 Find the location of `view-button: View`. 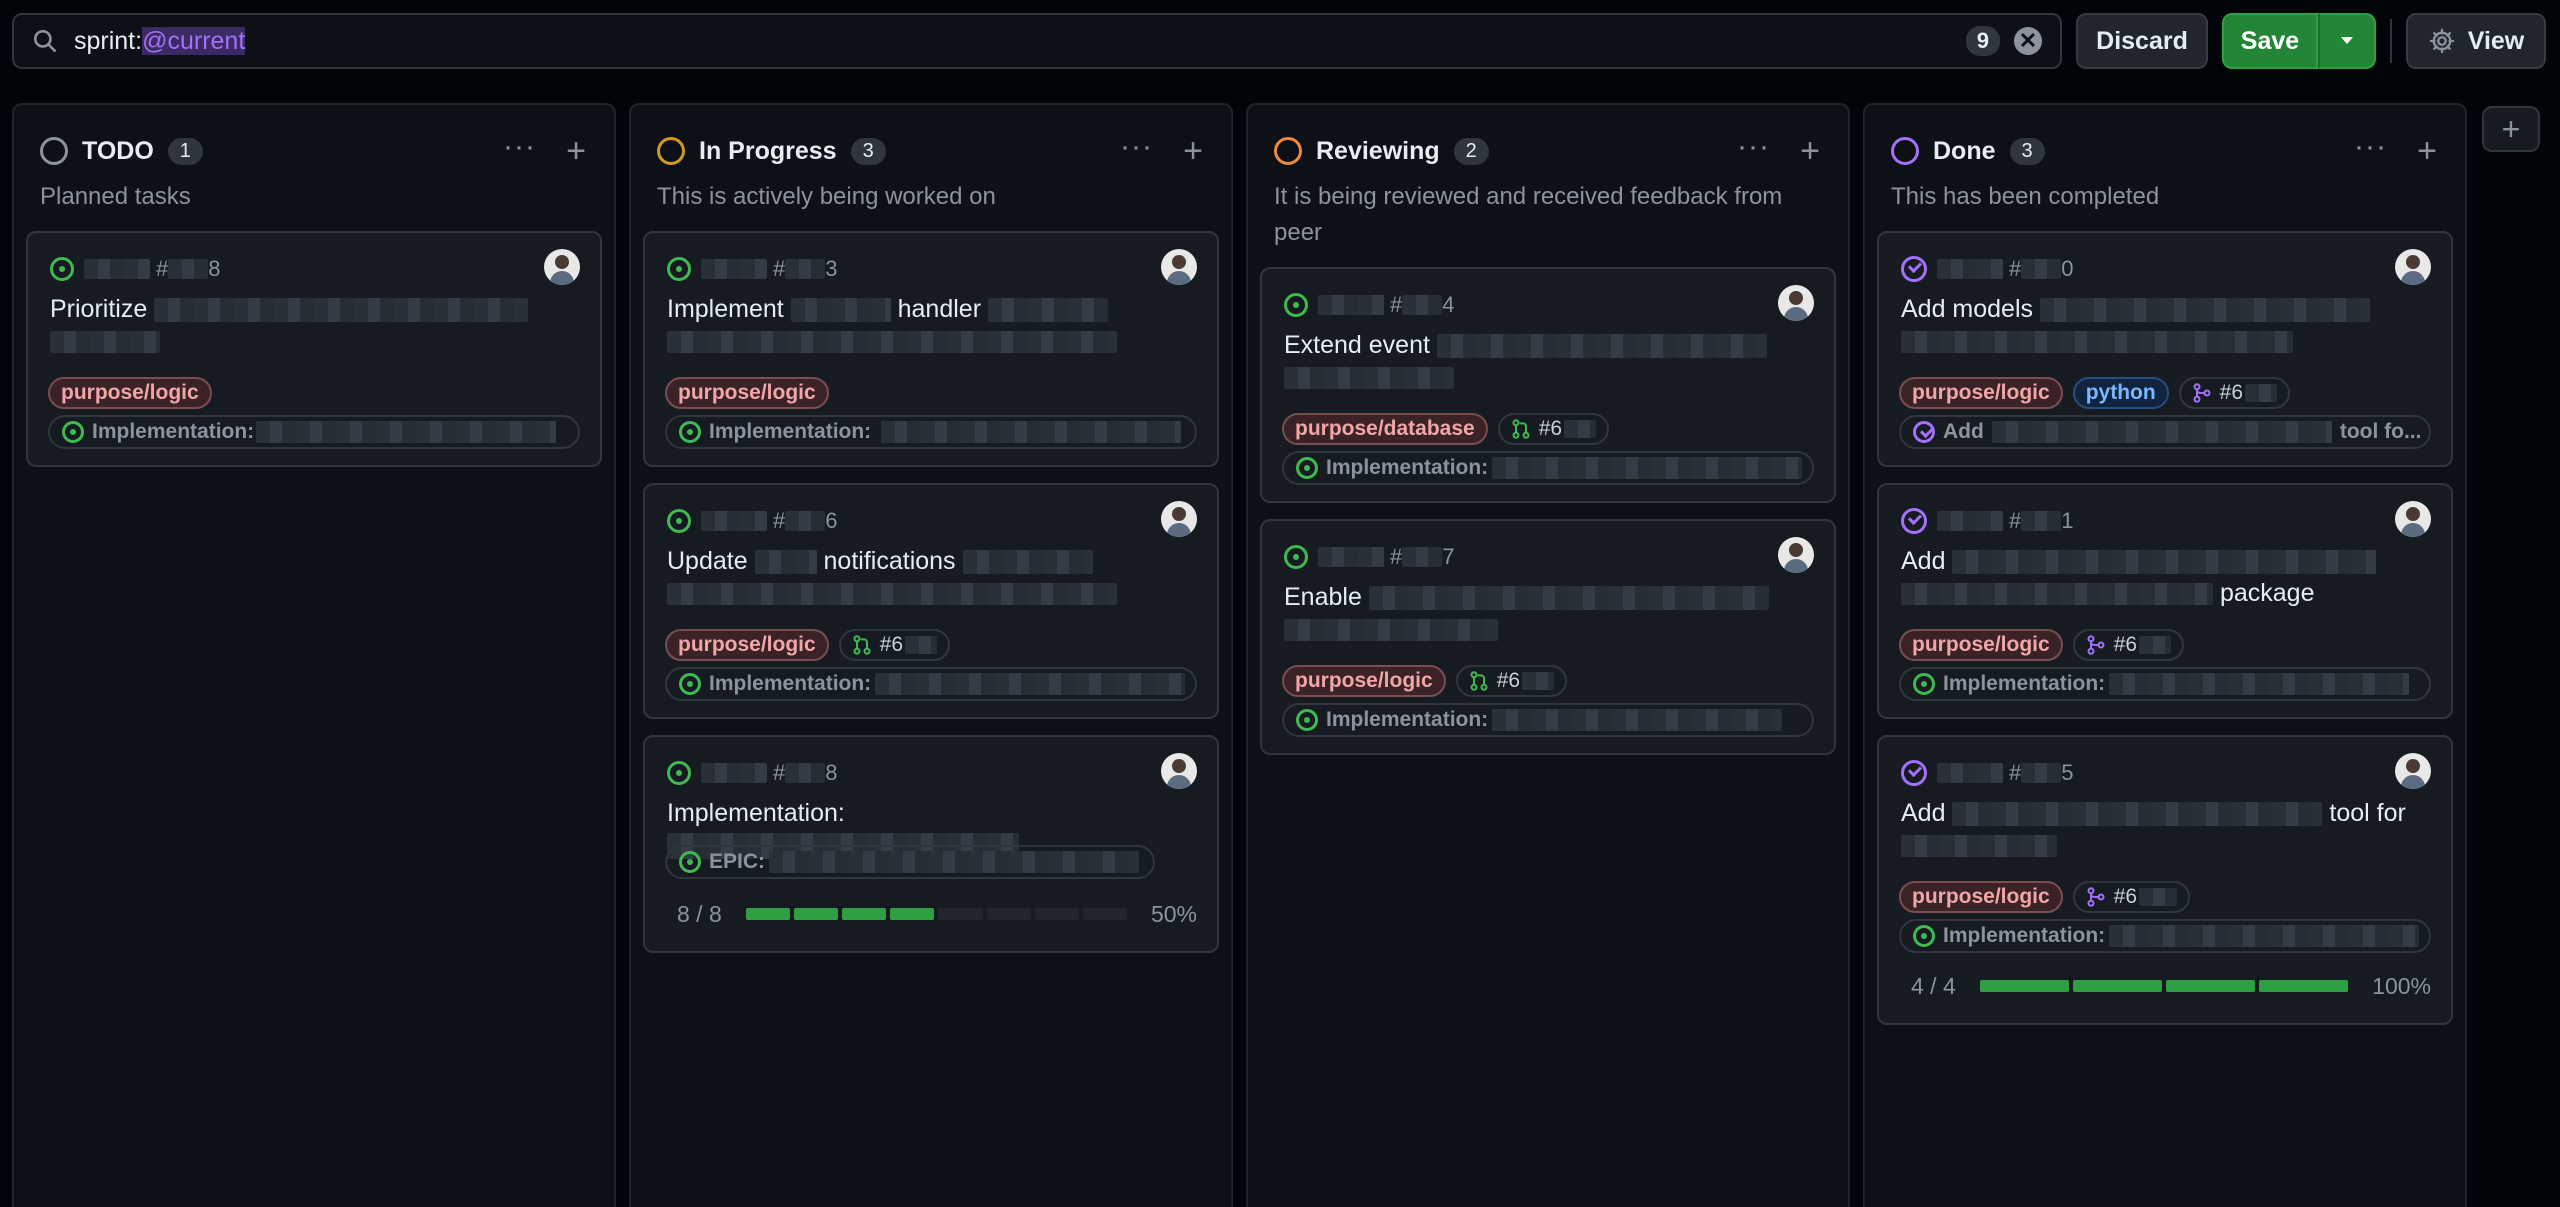

view-button: View is located at coordinates (2476, 41).